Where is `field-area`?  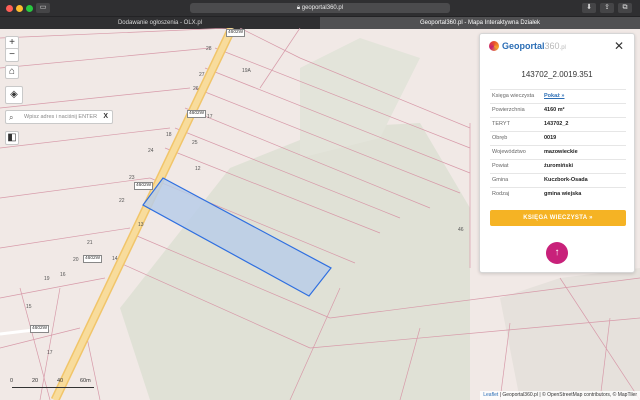 field-area is located at coordinates (570, 334).